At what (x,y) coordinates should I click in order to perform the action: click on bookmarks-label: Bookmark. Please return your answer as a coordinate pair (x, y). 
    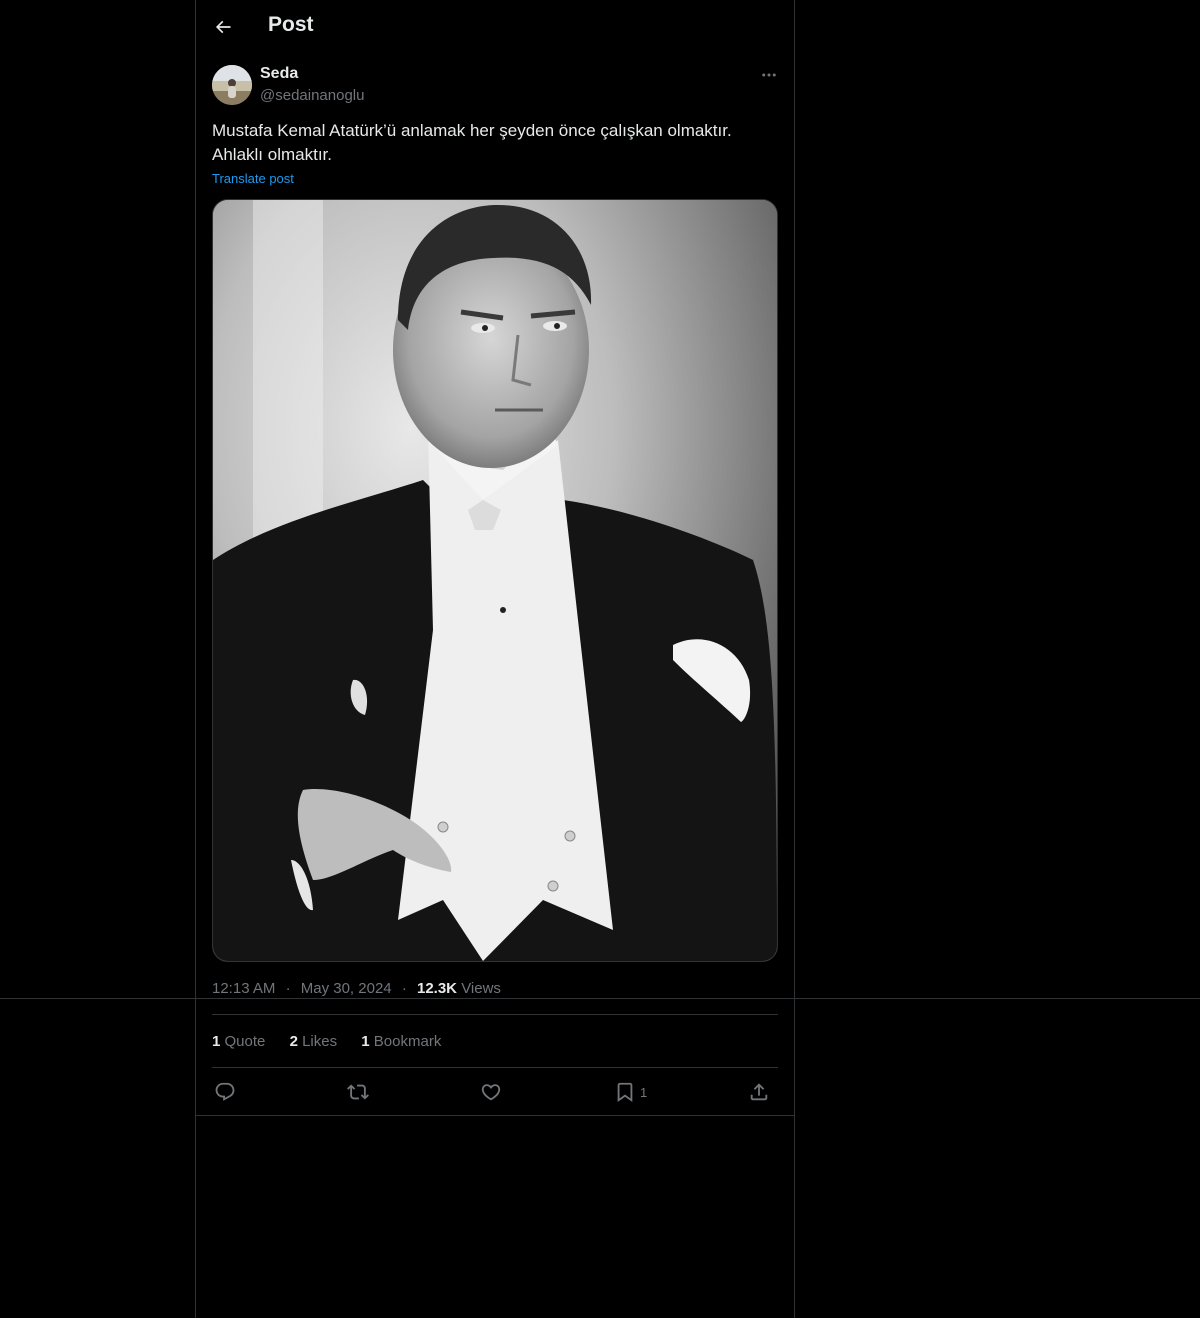
    Looking at the image, I should click on (407, 1041).